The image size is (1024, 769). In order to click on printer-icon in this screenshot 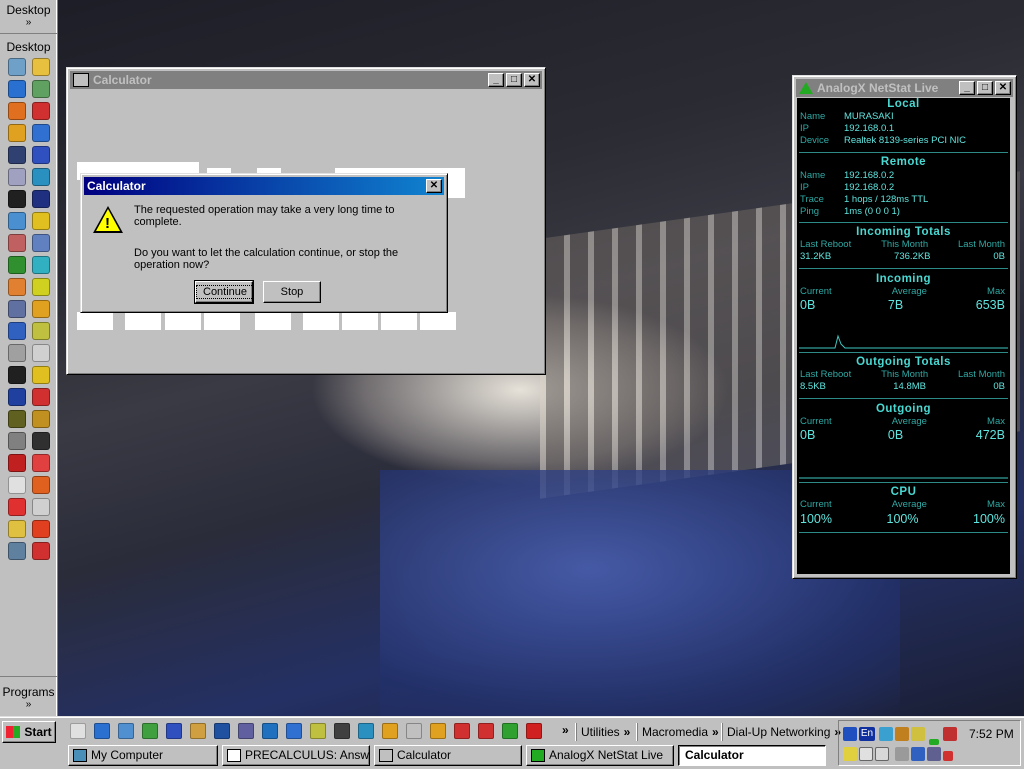, I will do `click(16, 177)`.